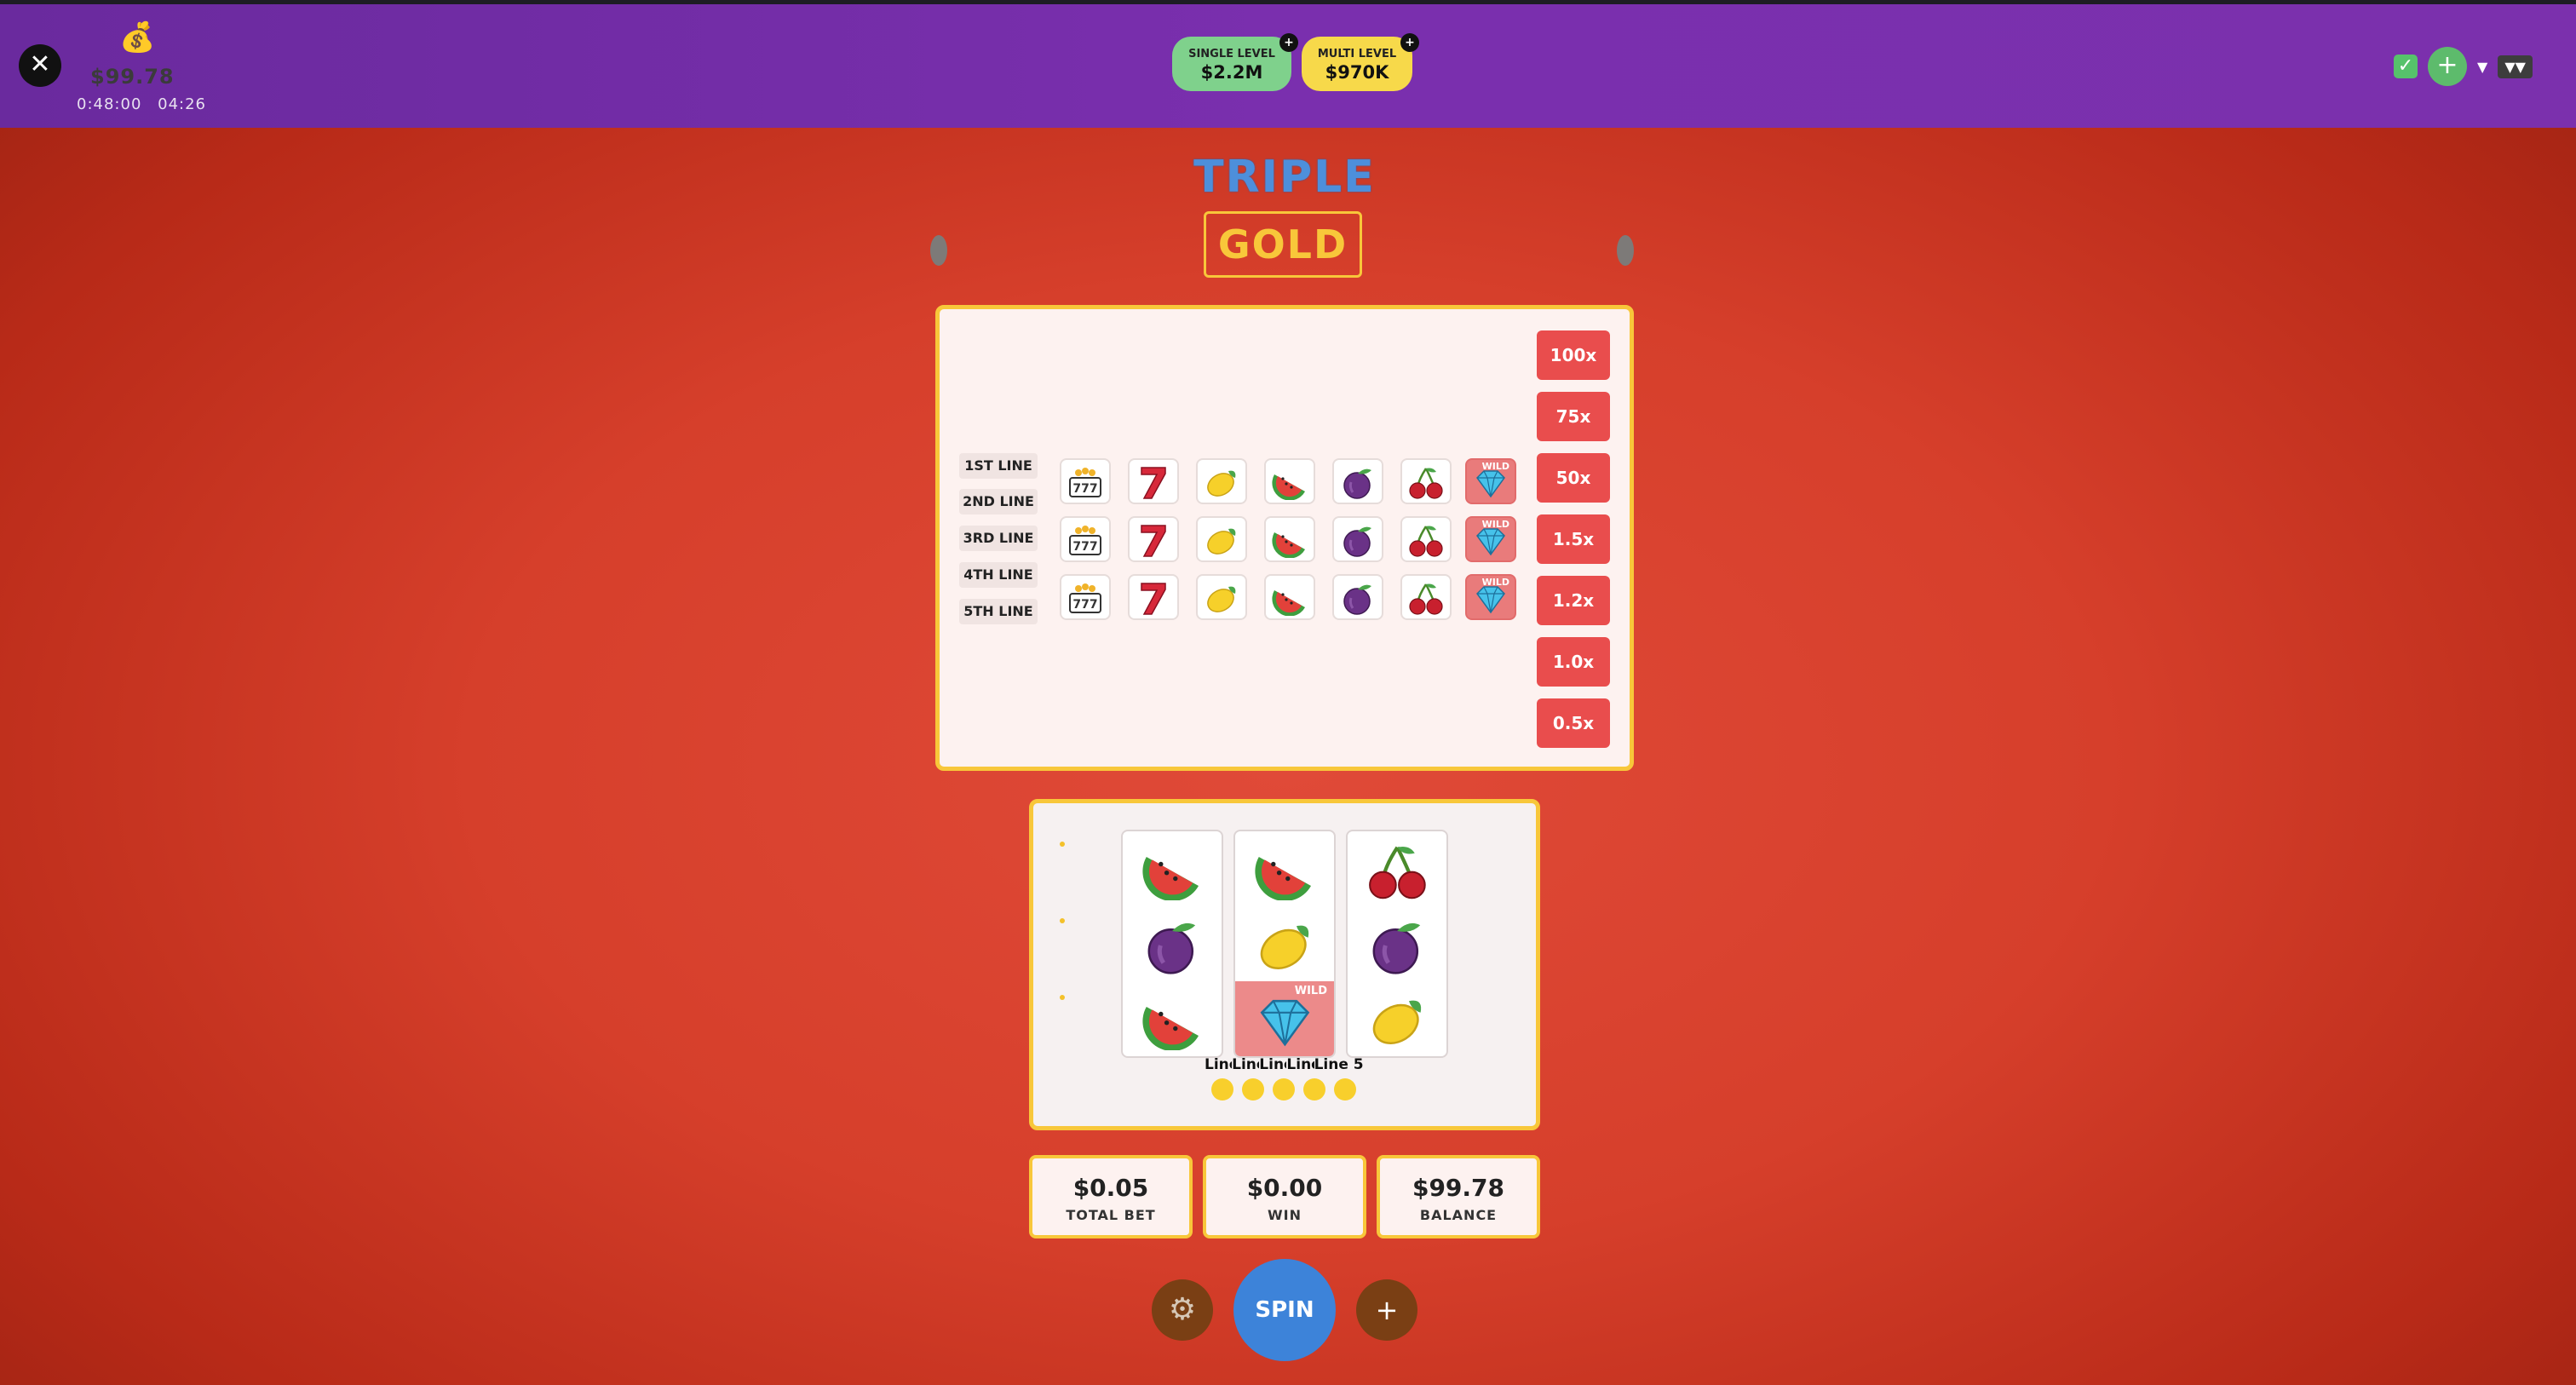 This screenshot has height=1385, width=2576. Describe the element at coordinates (1459, 1215) in the screenshot. I see `balance-label: BALANCE` at that location.